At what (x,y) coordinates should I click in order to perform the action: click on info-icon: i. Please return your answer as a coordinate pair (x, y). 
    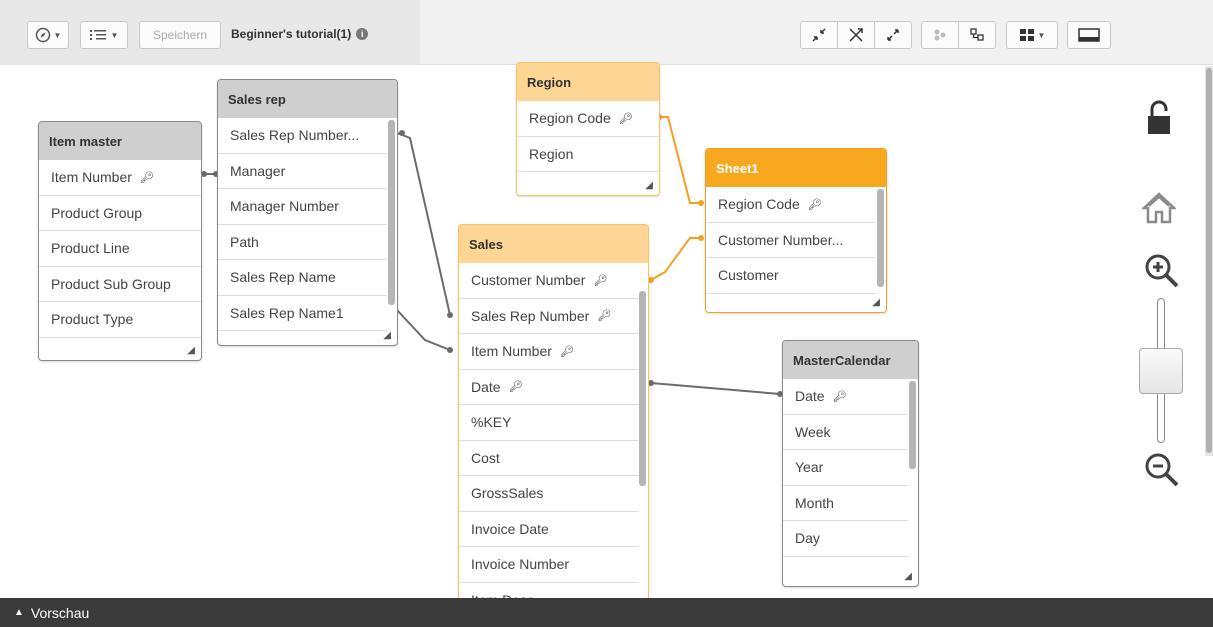
    Looking at the image, I should click on (362, 34).